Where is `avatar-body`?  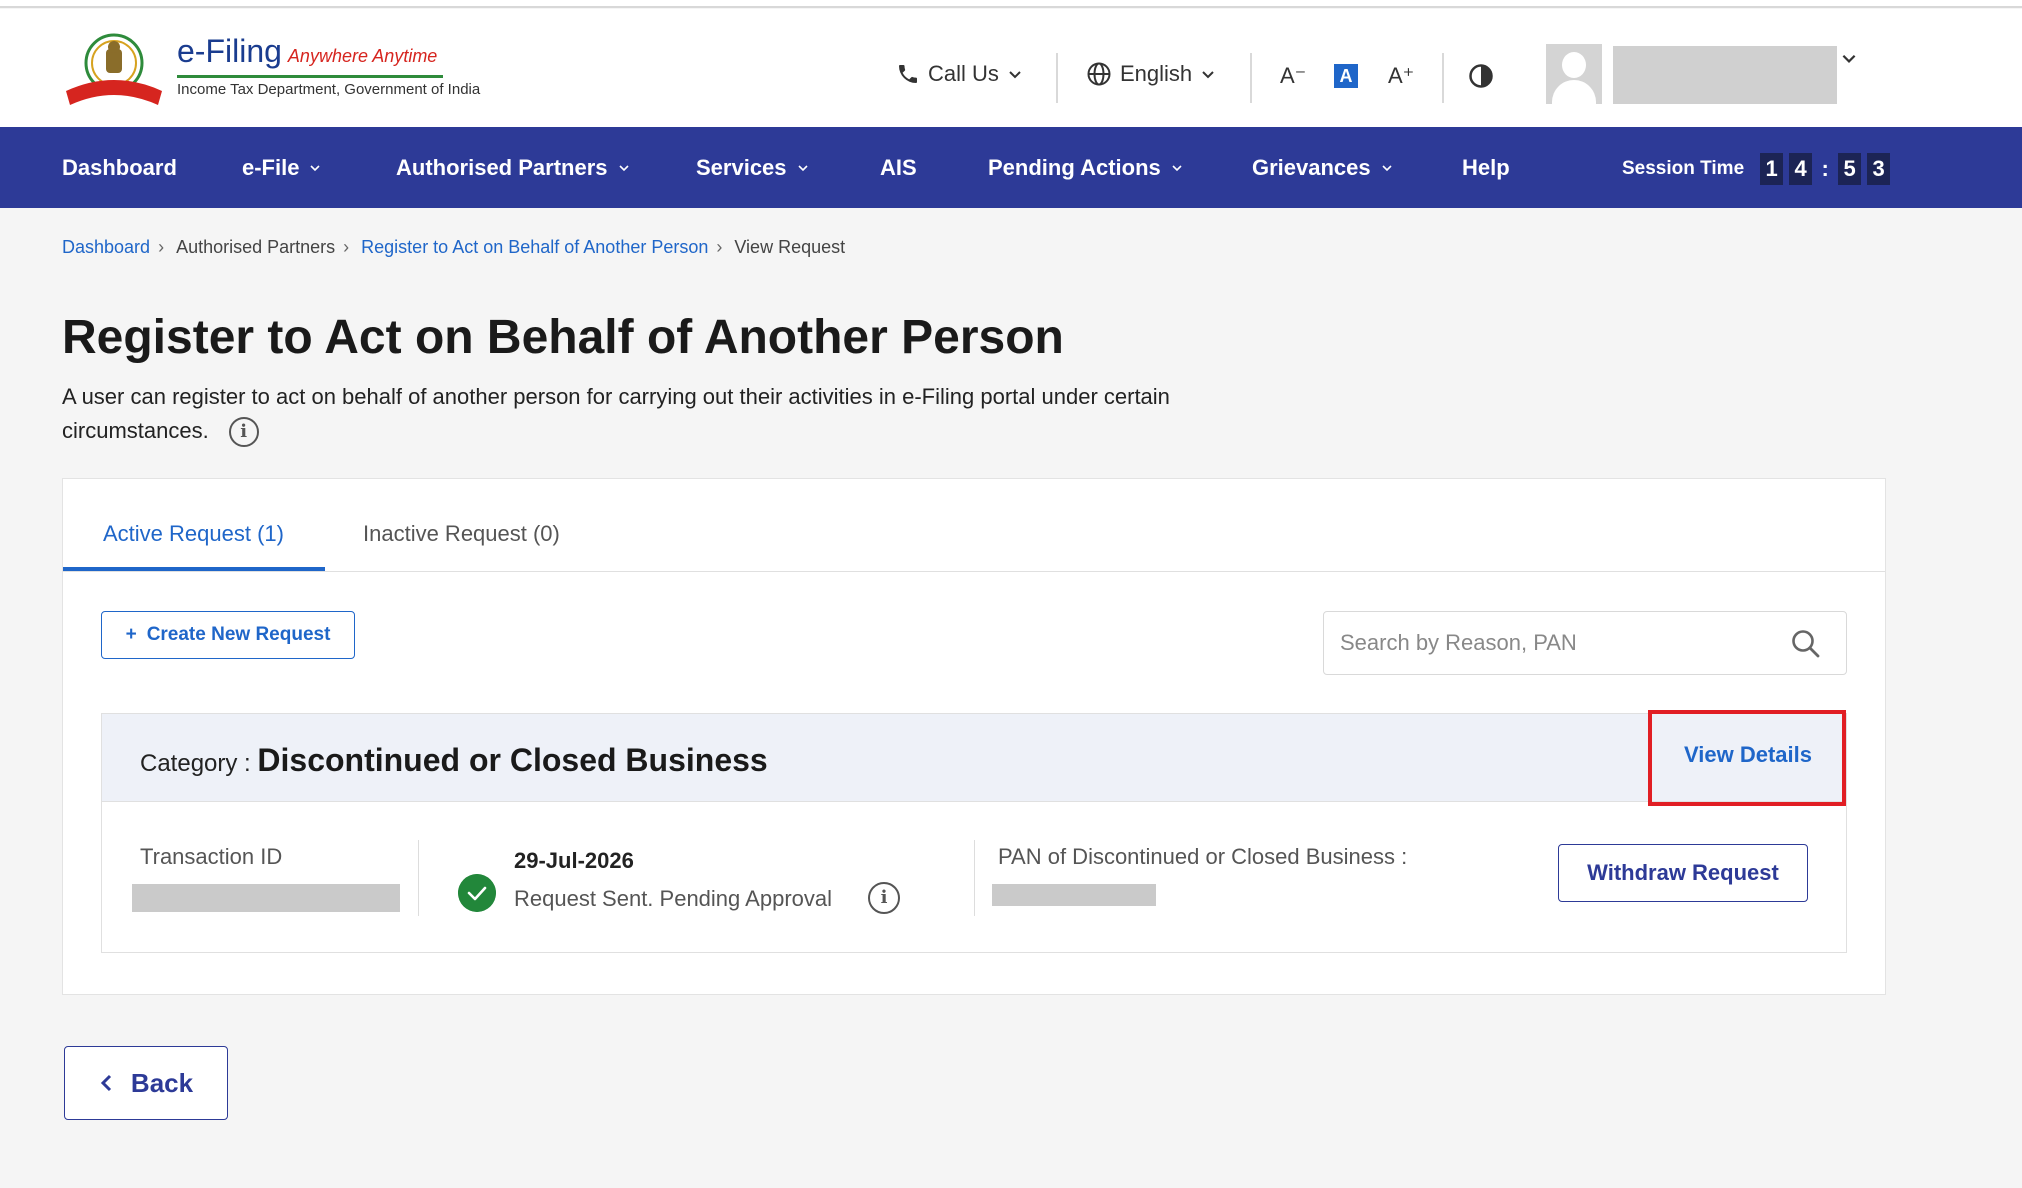
avatar-body is located at coordinates (1574, 92).